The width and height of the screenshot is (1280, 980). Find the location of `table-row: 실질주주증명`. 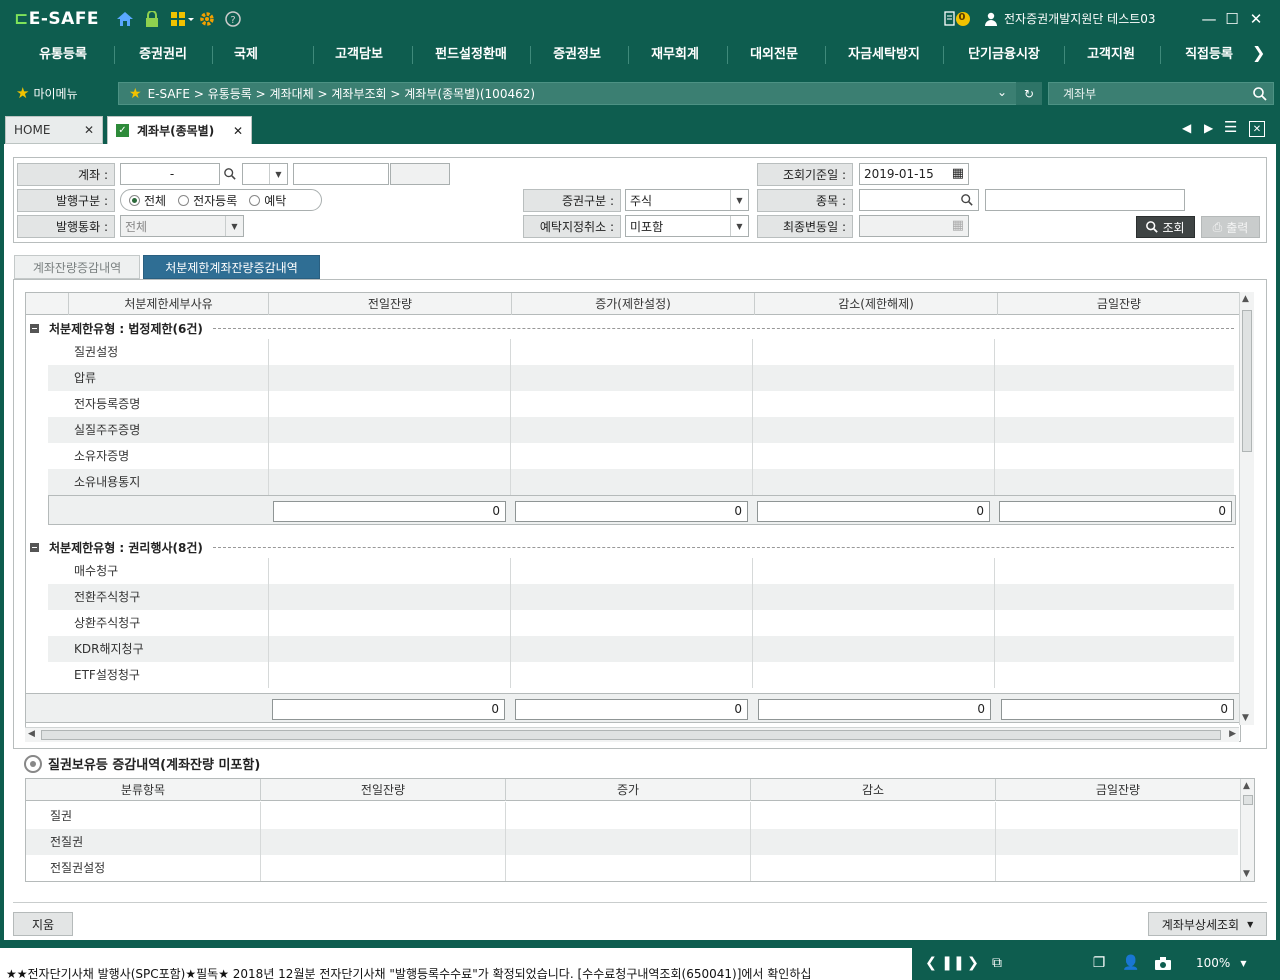

table-row: 실질주주증명 is located at coordinates (641, 430).